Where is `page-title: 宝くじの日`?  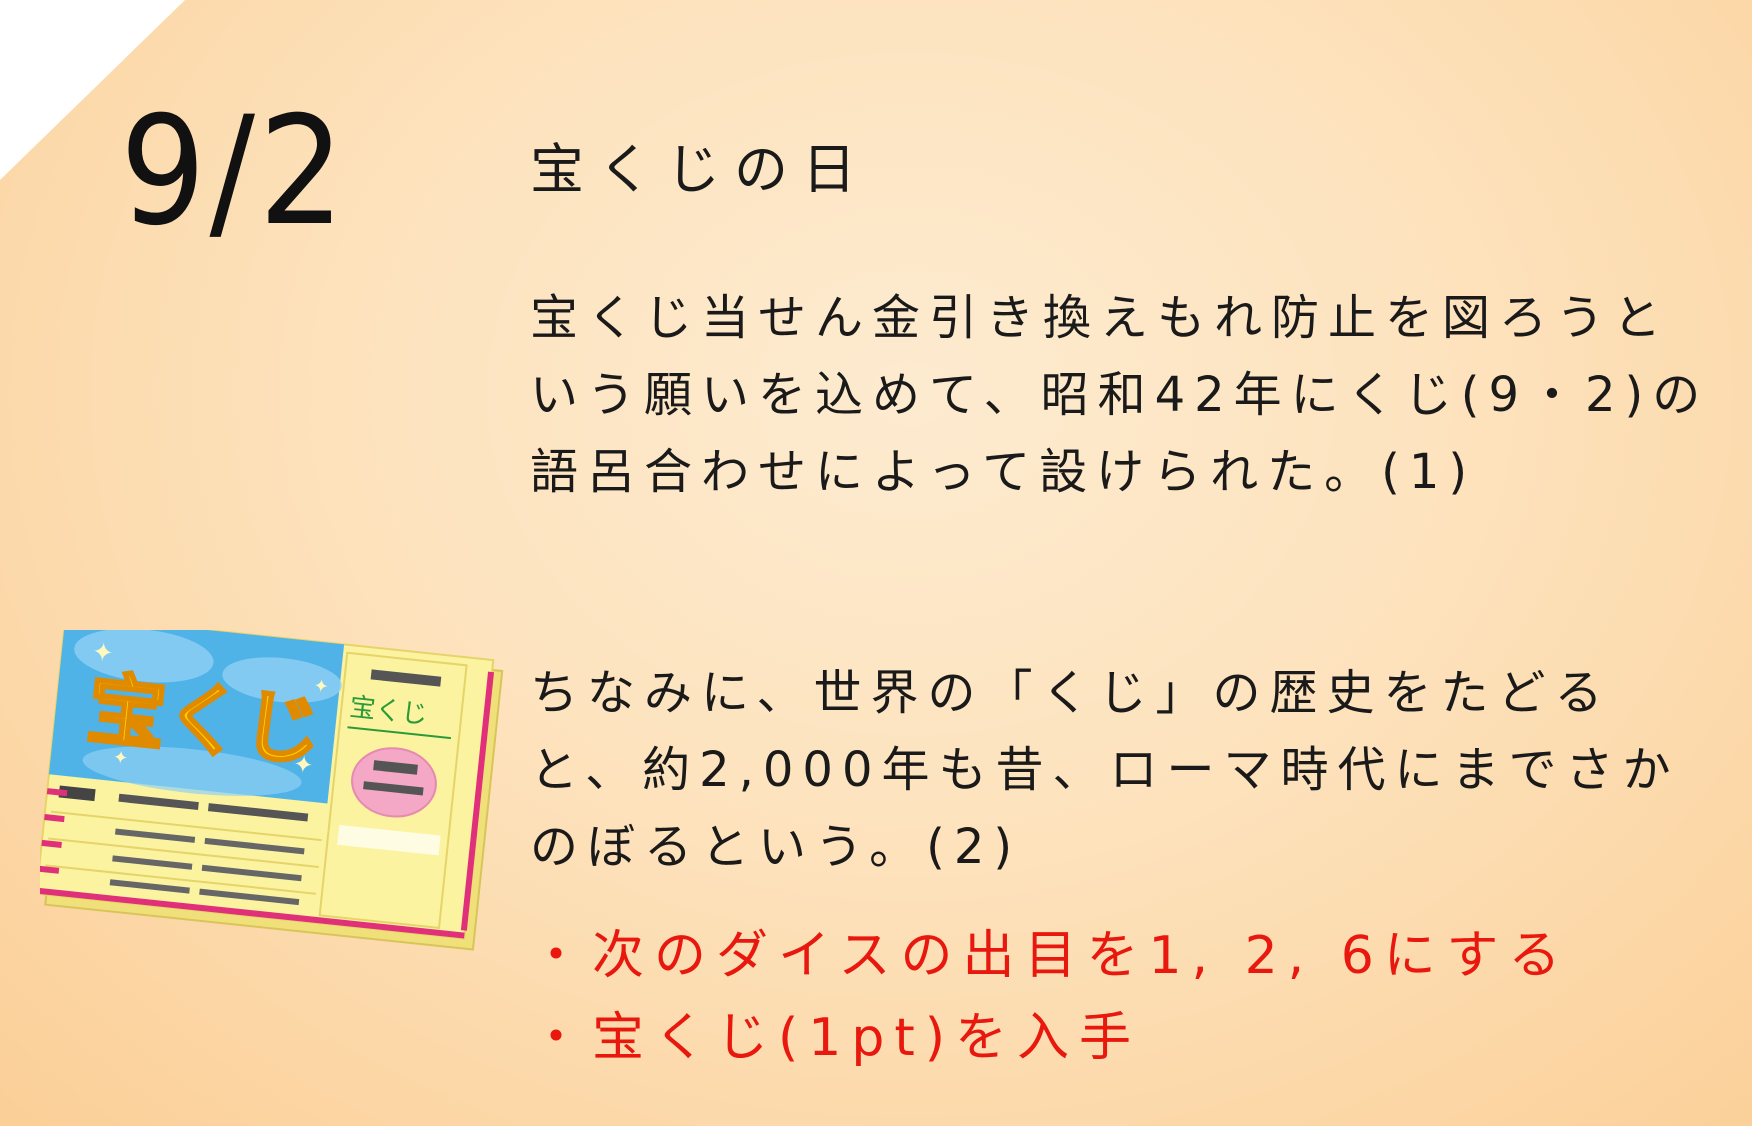 page-title: 宝くじの日 is located at coordinates (700, 169).